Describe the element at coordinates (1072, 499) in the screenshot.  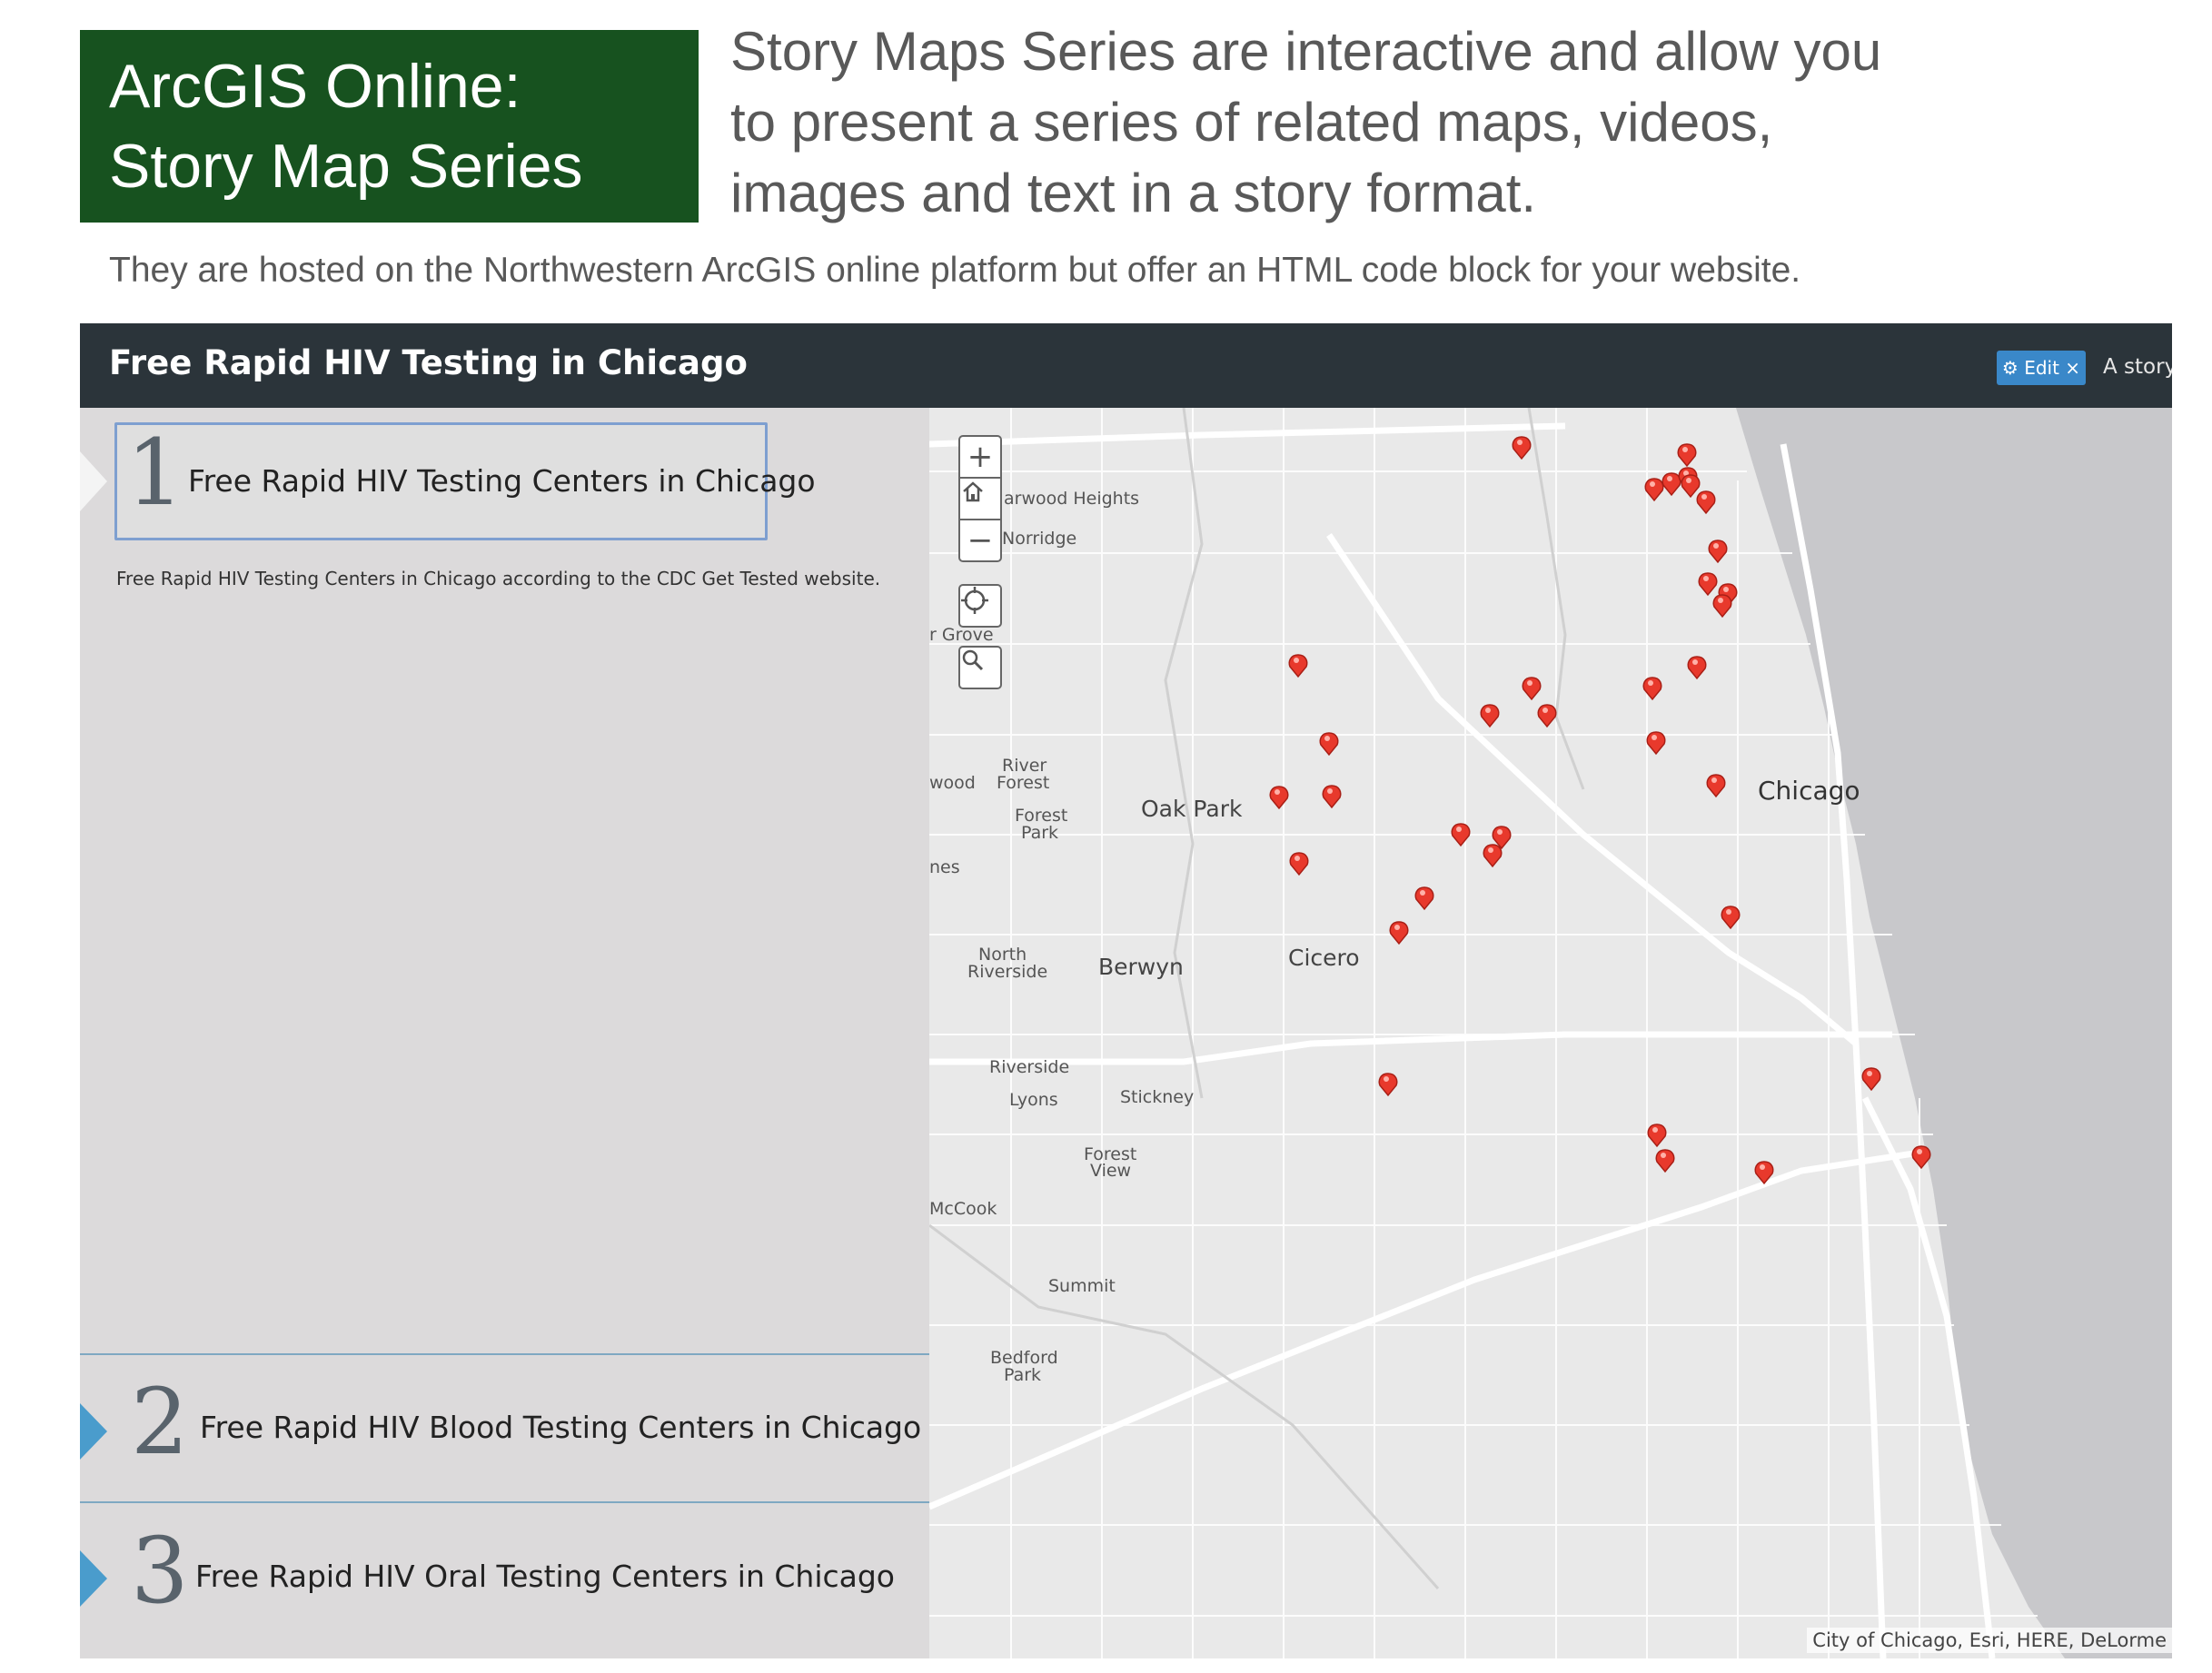
I see `place-label: arwood Heights` at that location.